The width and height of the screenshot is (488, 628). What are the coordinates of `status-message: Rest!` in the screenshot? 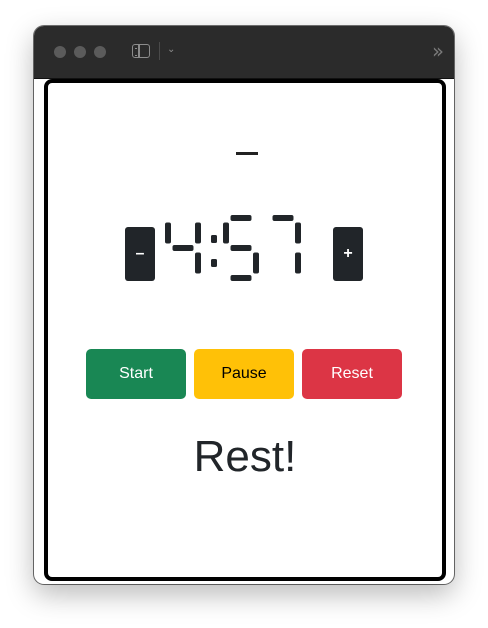 It's located at (245, 456).